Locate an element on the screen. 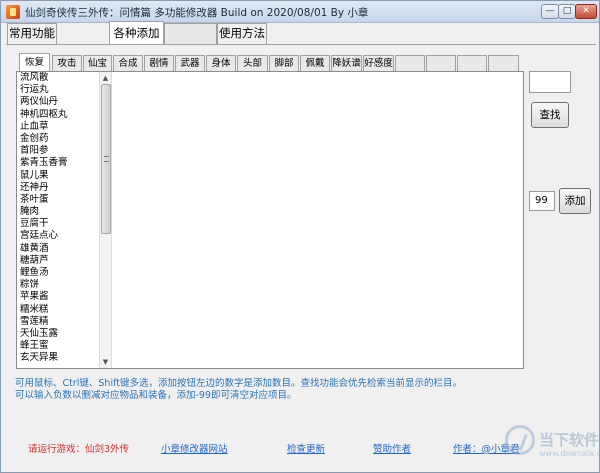  list-item: 行运丸 is located at coordinates (58, 90).